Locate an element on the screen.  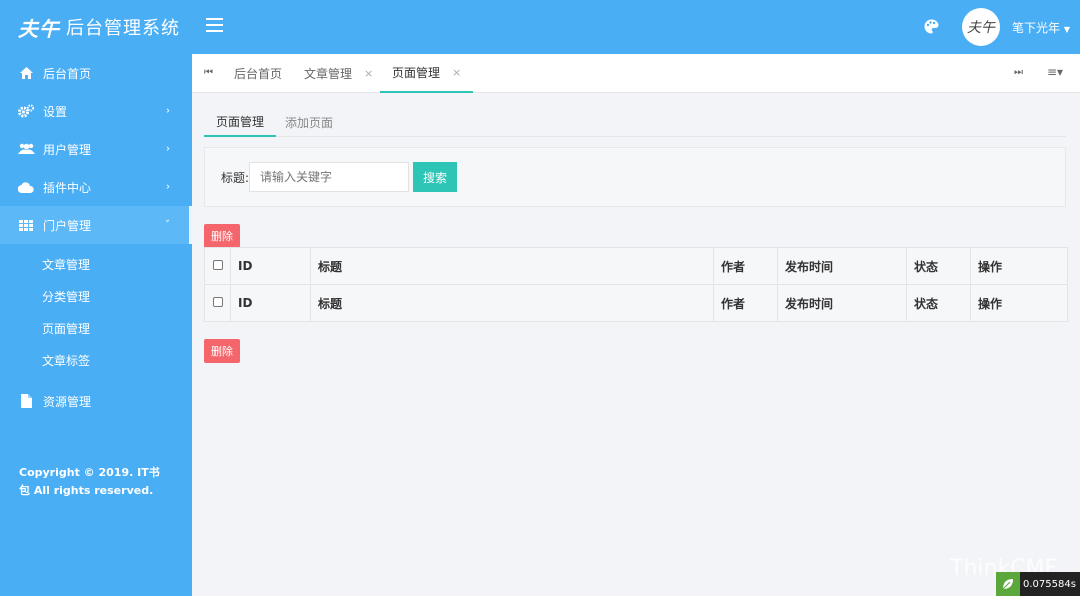
sidebar-item-label: 门户管理 is located at coordinates (67, 225).